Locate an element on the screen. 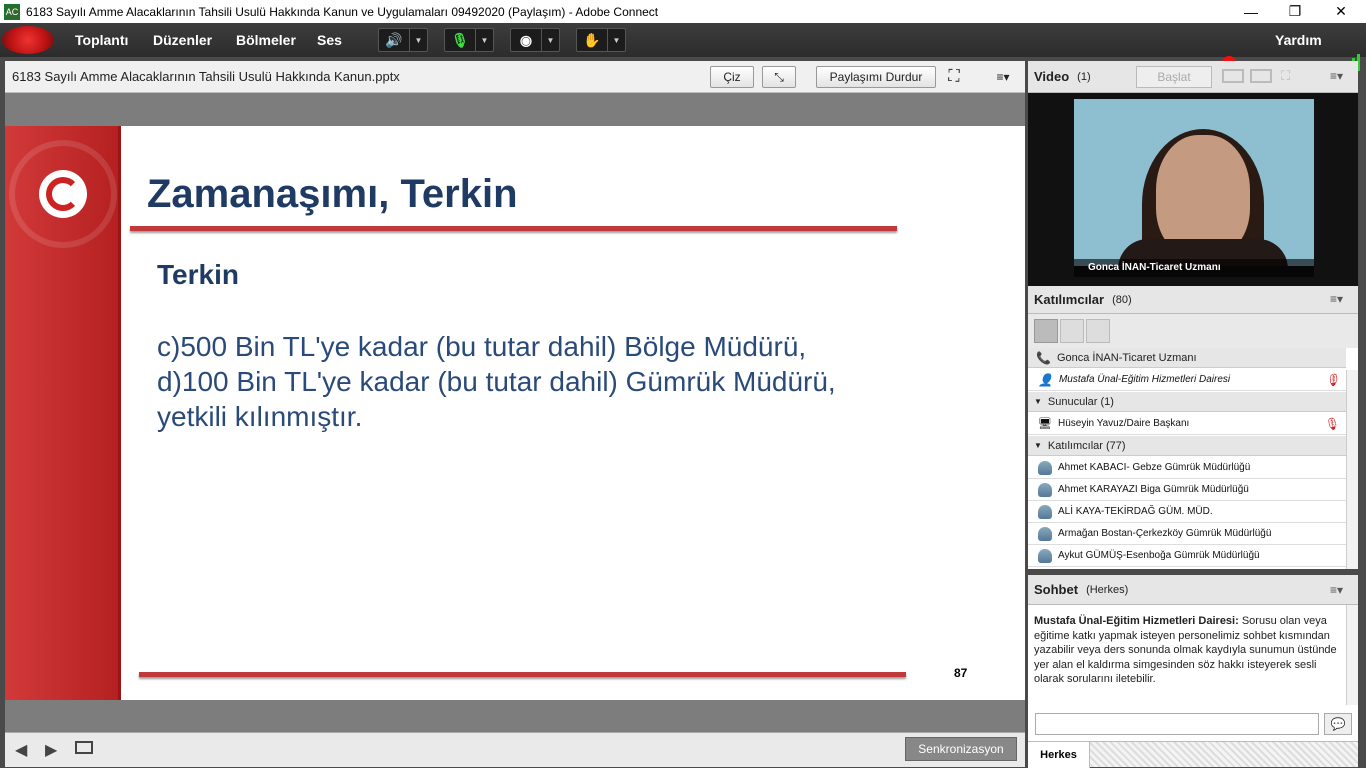  pointer-icon: ⤡ is located at coordinates (779, 76).